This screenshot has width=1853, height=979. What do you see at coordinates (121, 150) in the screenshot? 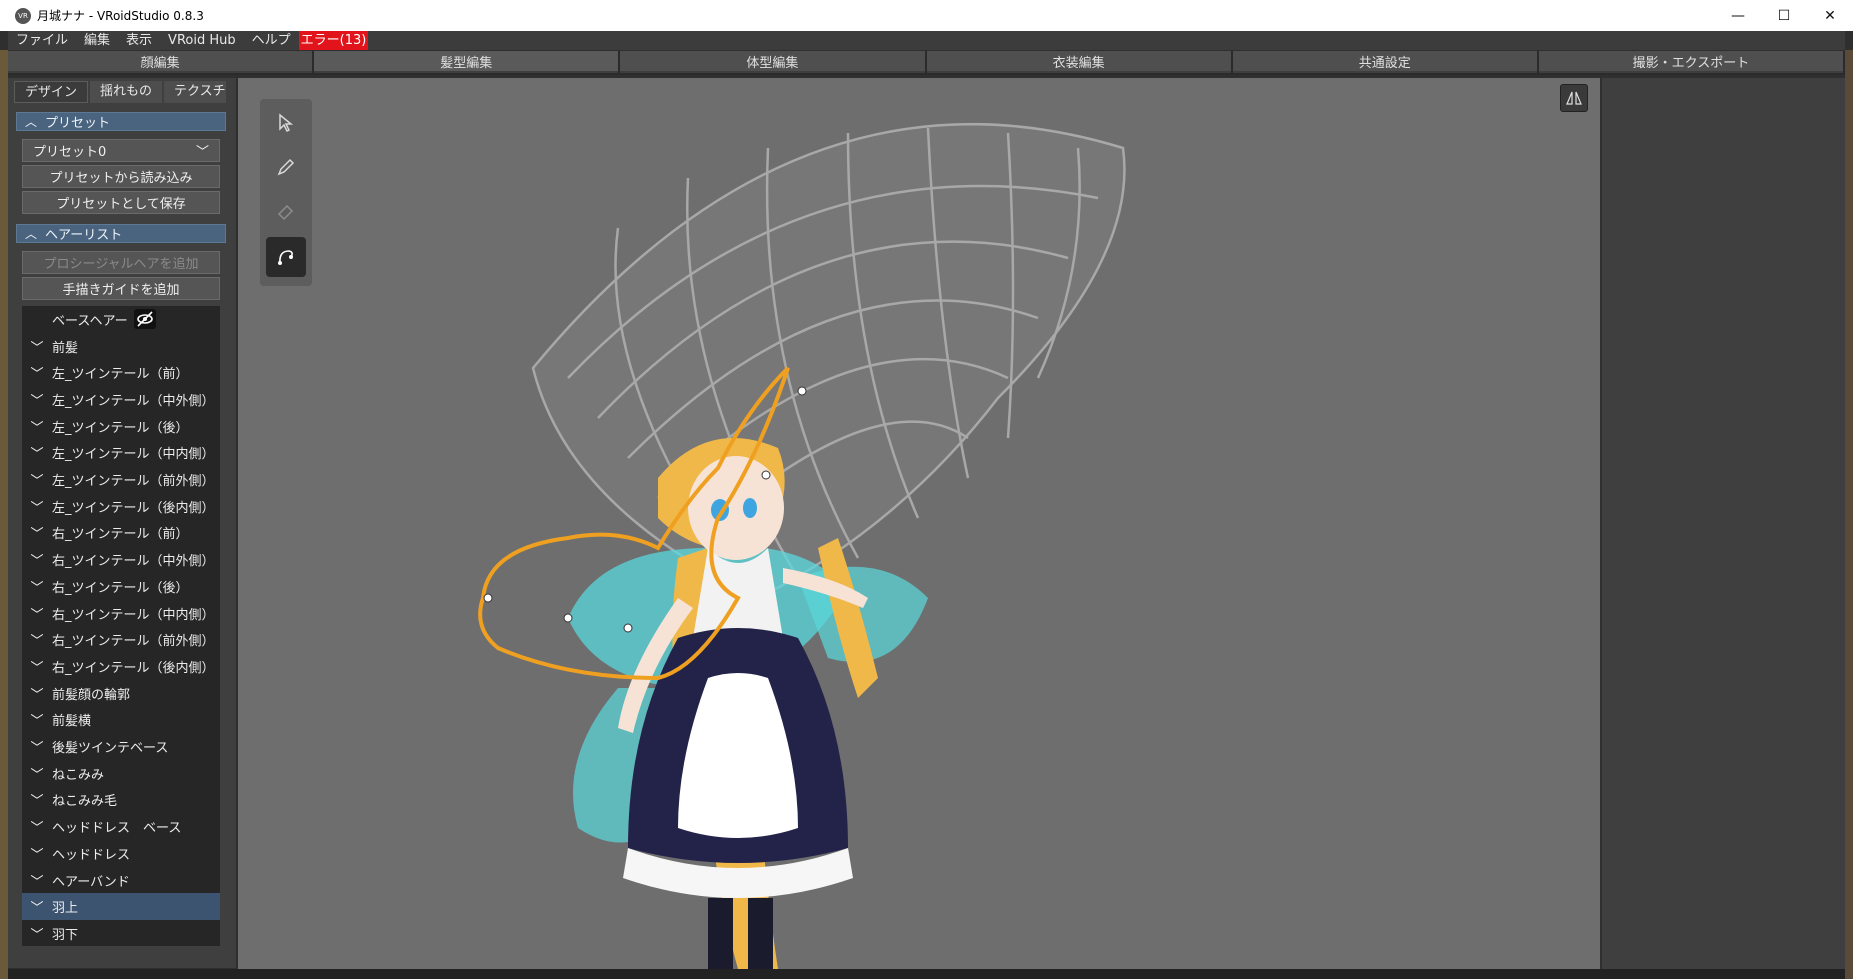
I see `preset-select: プリセット0 ﹀` at bounding box center [121, 150].